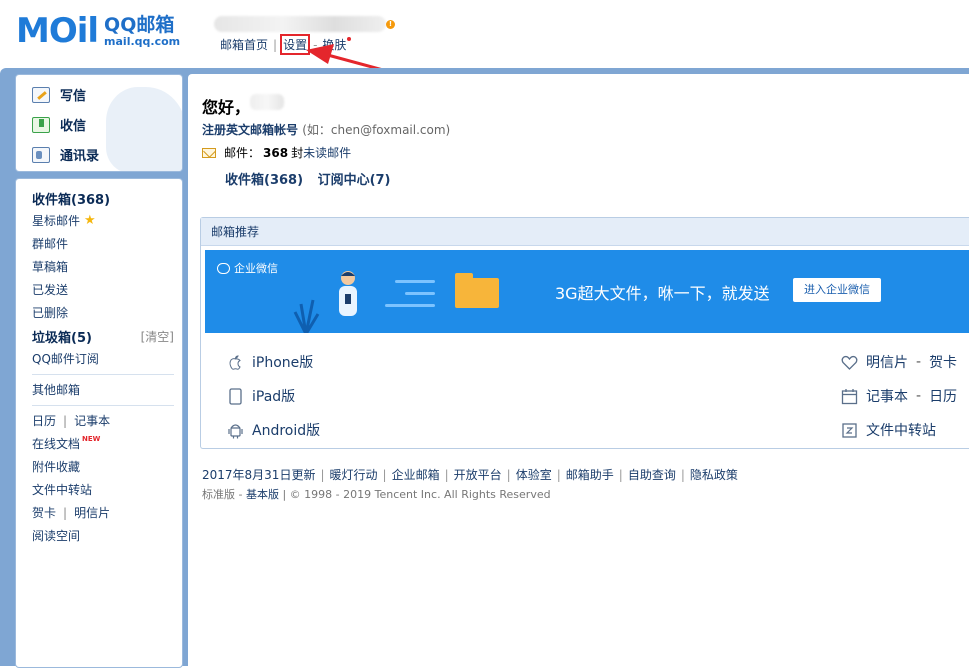  I want to click on home-link: 邮箱首页, so click(244, 44).